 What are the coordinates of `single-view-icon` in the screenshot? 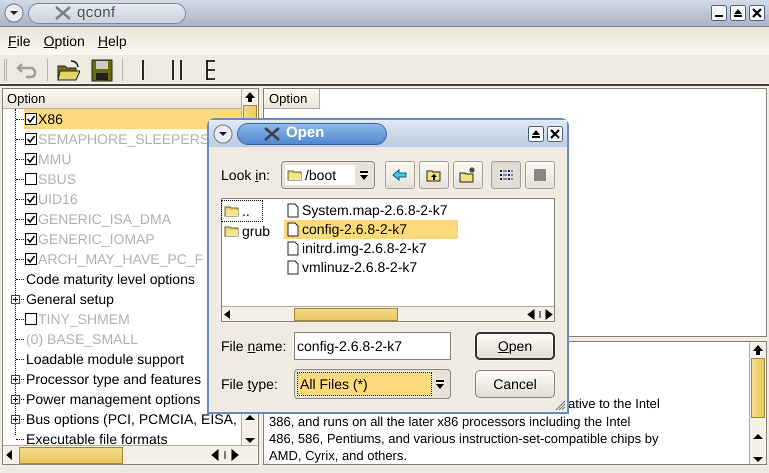 It's located at (143, 70).